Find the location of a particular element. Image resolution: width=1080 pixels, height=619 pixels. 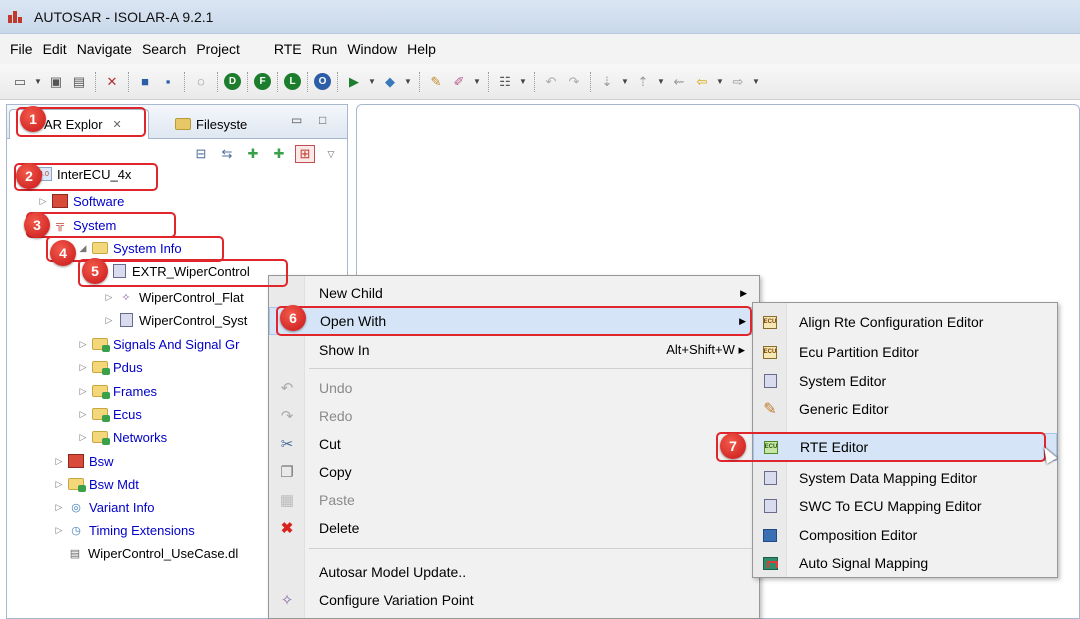

menu-window: Window is located at coordinates (372, 49).